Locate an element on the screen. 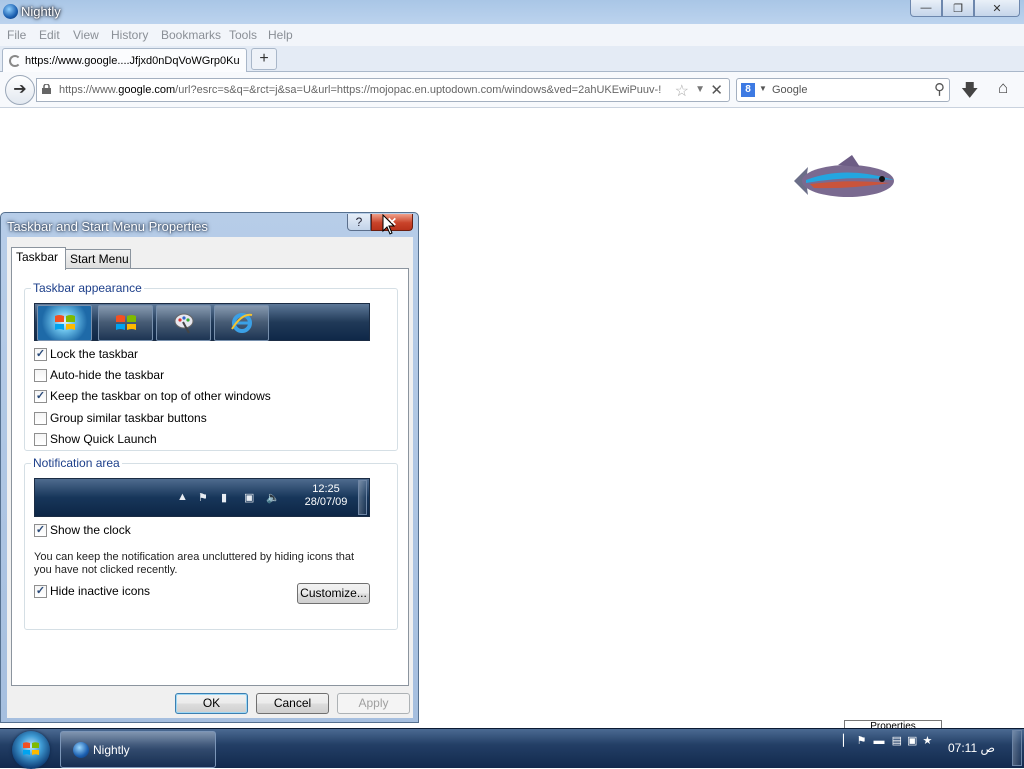 Image resolution: width=1024 pixels, height=769 pixels. back-arrow-icon: ➔ is located at coordinates (20, 89).